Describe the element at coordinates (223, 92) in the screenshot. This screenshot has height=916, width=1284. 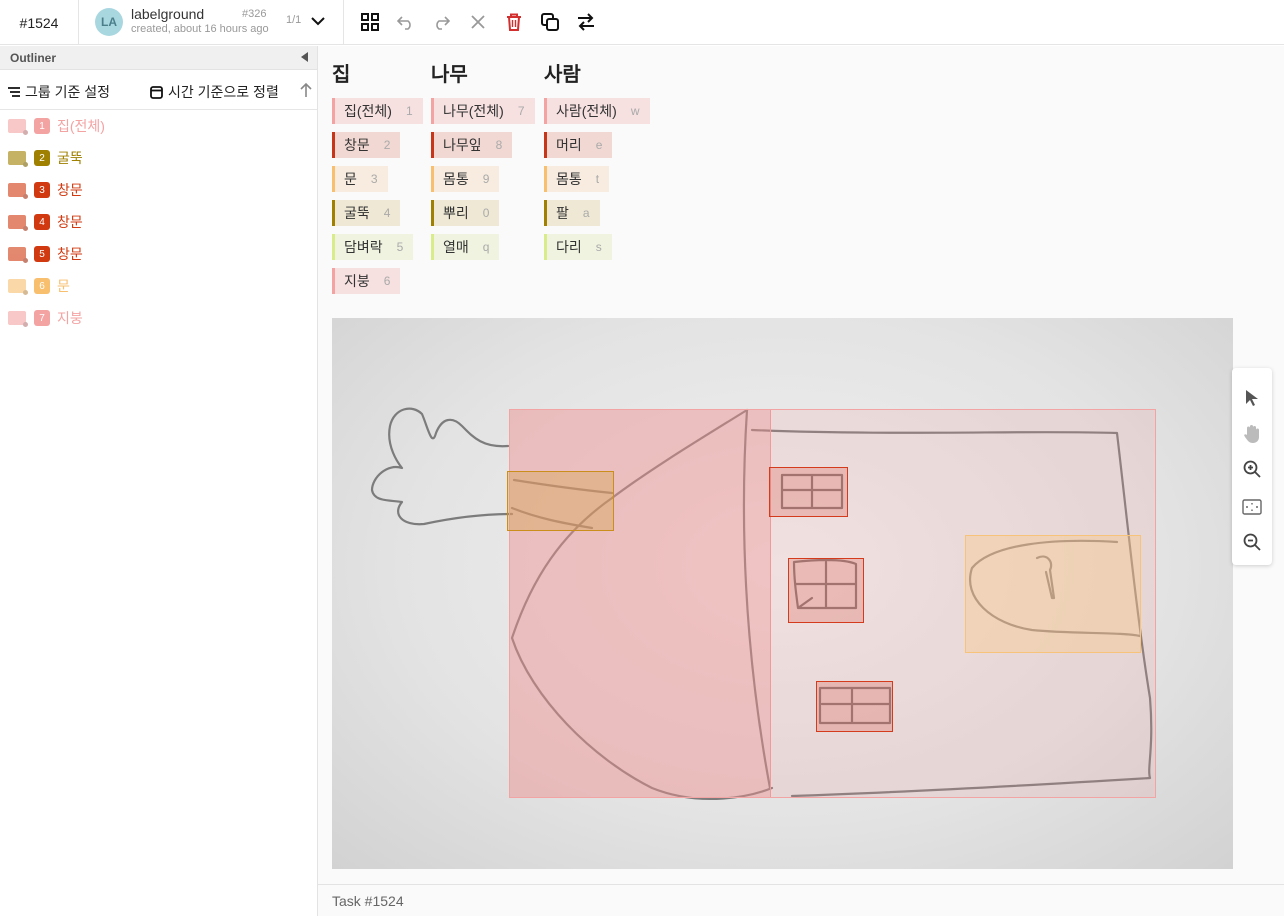
I see `sort-by-time-label: 시간 기준으로 정렬` at that location.